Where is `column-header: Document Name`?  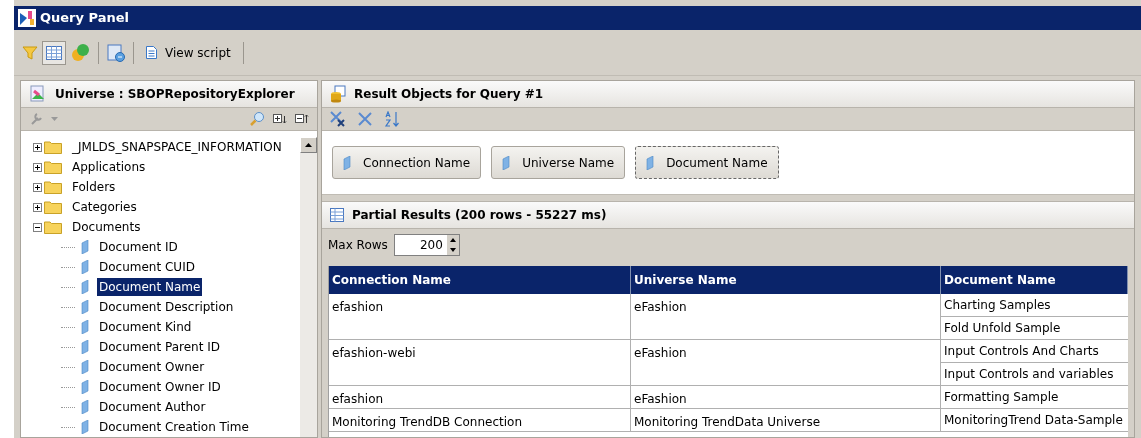
column-header: Document Name is located at coordinates (1034, 280).